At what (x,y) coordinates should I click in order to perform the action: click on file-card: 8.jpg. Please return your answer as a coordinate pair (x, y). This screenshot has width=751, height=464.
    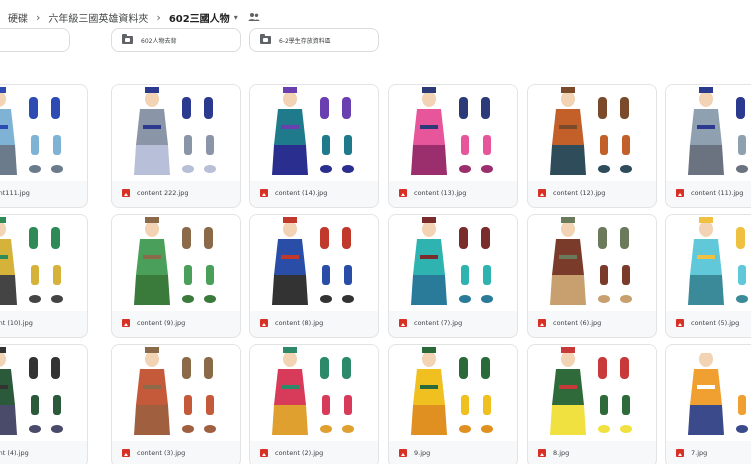
    Looking at the image, I should click on (592, 404).